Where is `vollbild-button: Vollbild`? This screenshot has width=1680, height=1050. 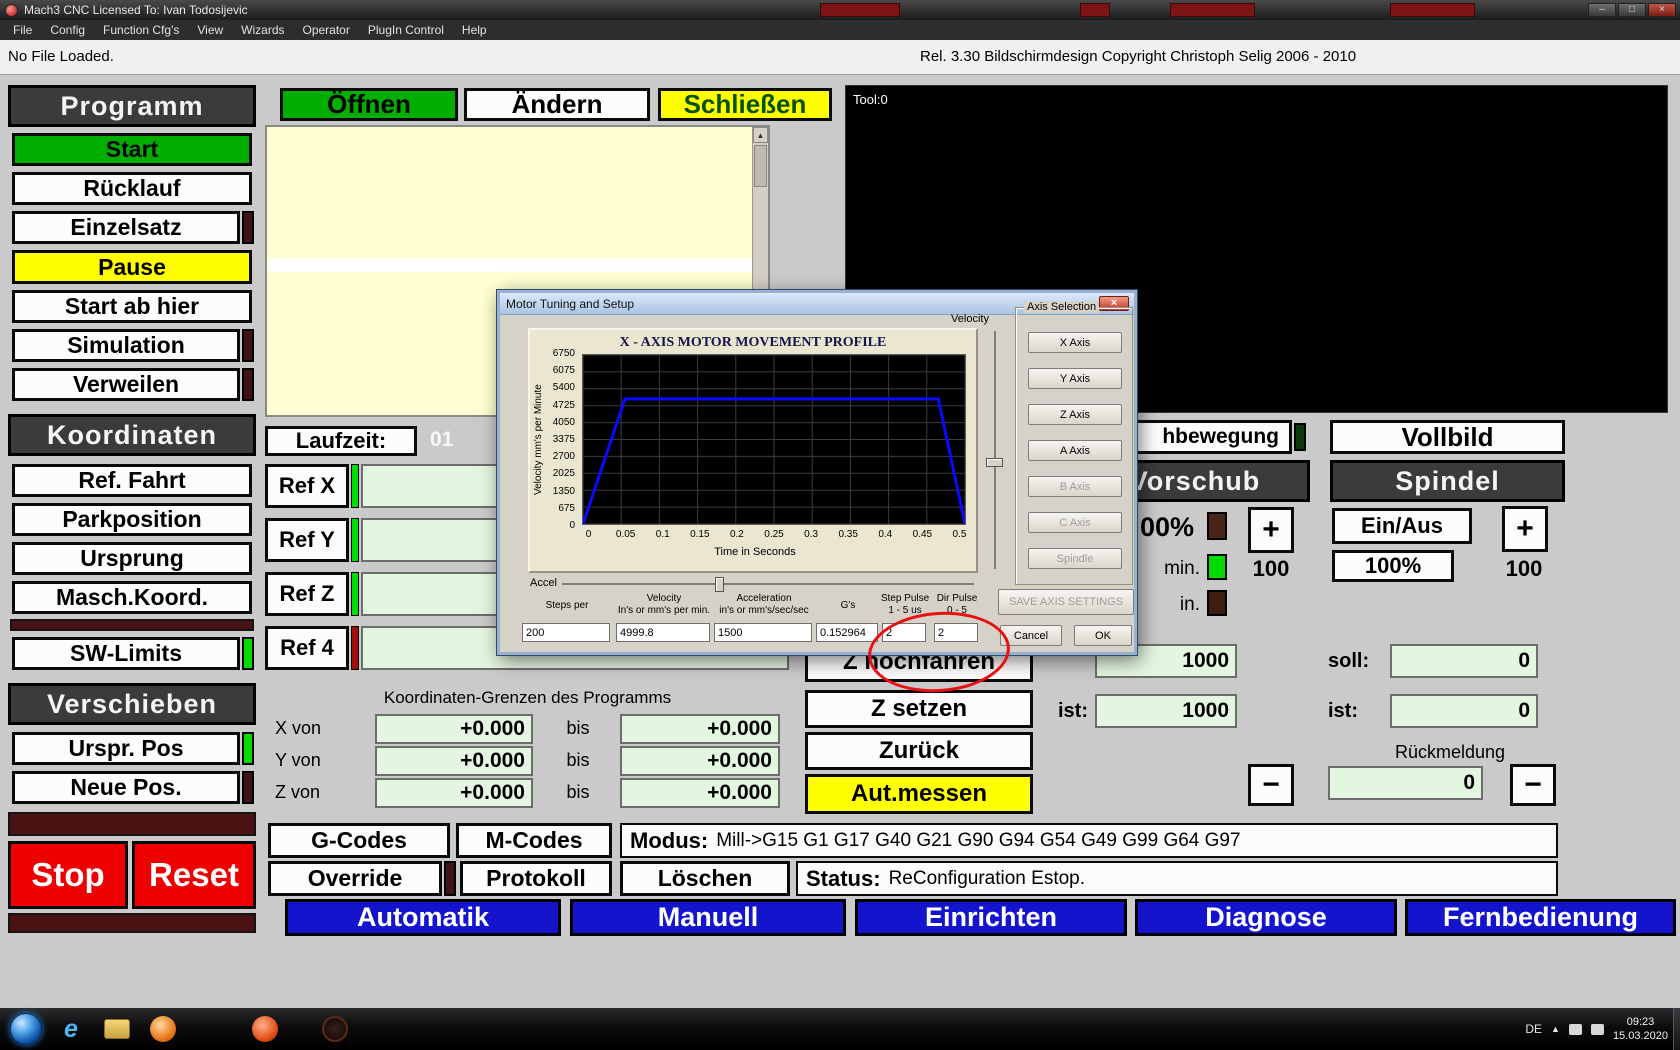
vollbild-button: Vollbild is located at coordinates (1447, 437).